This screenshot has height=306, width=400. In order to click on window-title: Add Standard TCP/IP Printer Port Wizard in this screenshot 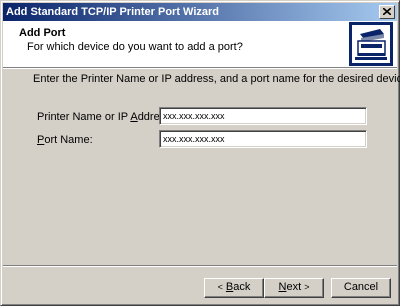, I will do `click(113, 12)`.